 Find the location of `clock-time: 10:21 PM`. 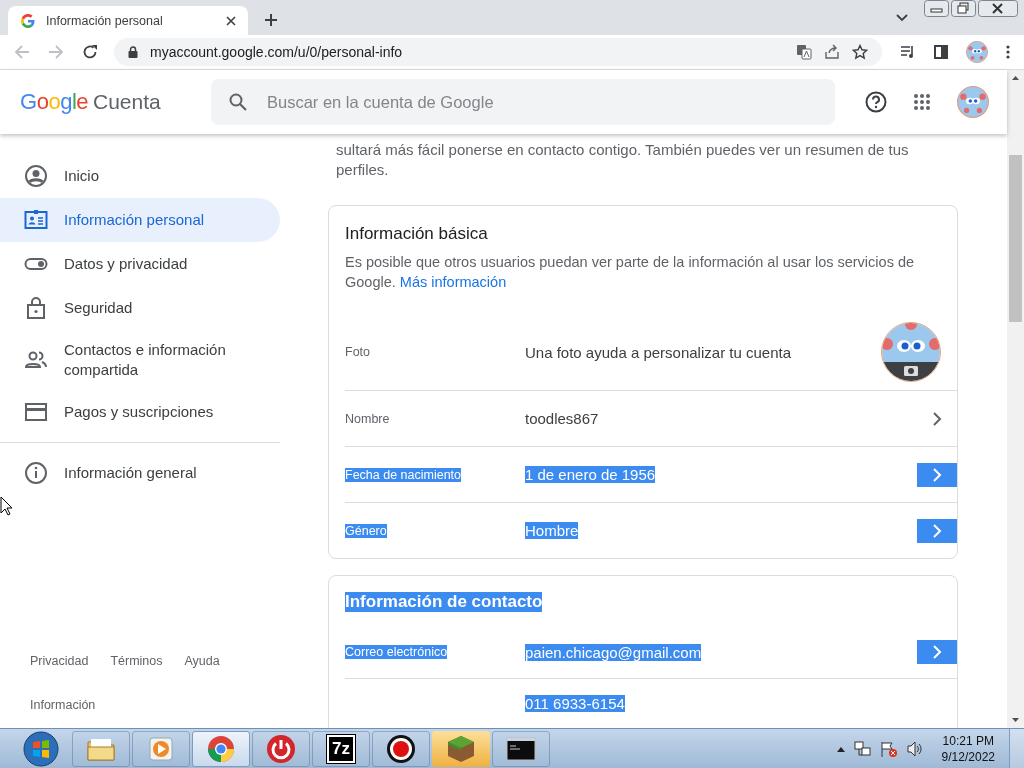

clock-time: 10:21 PM is located at coordinates (968, 740).